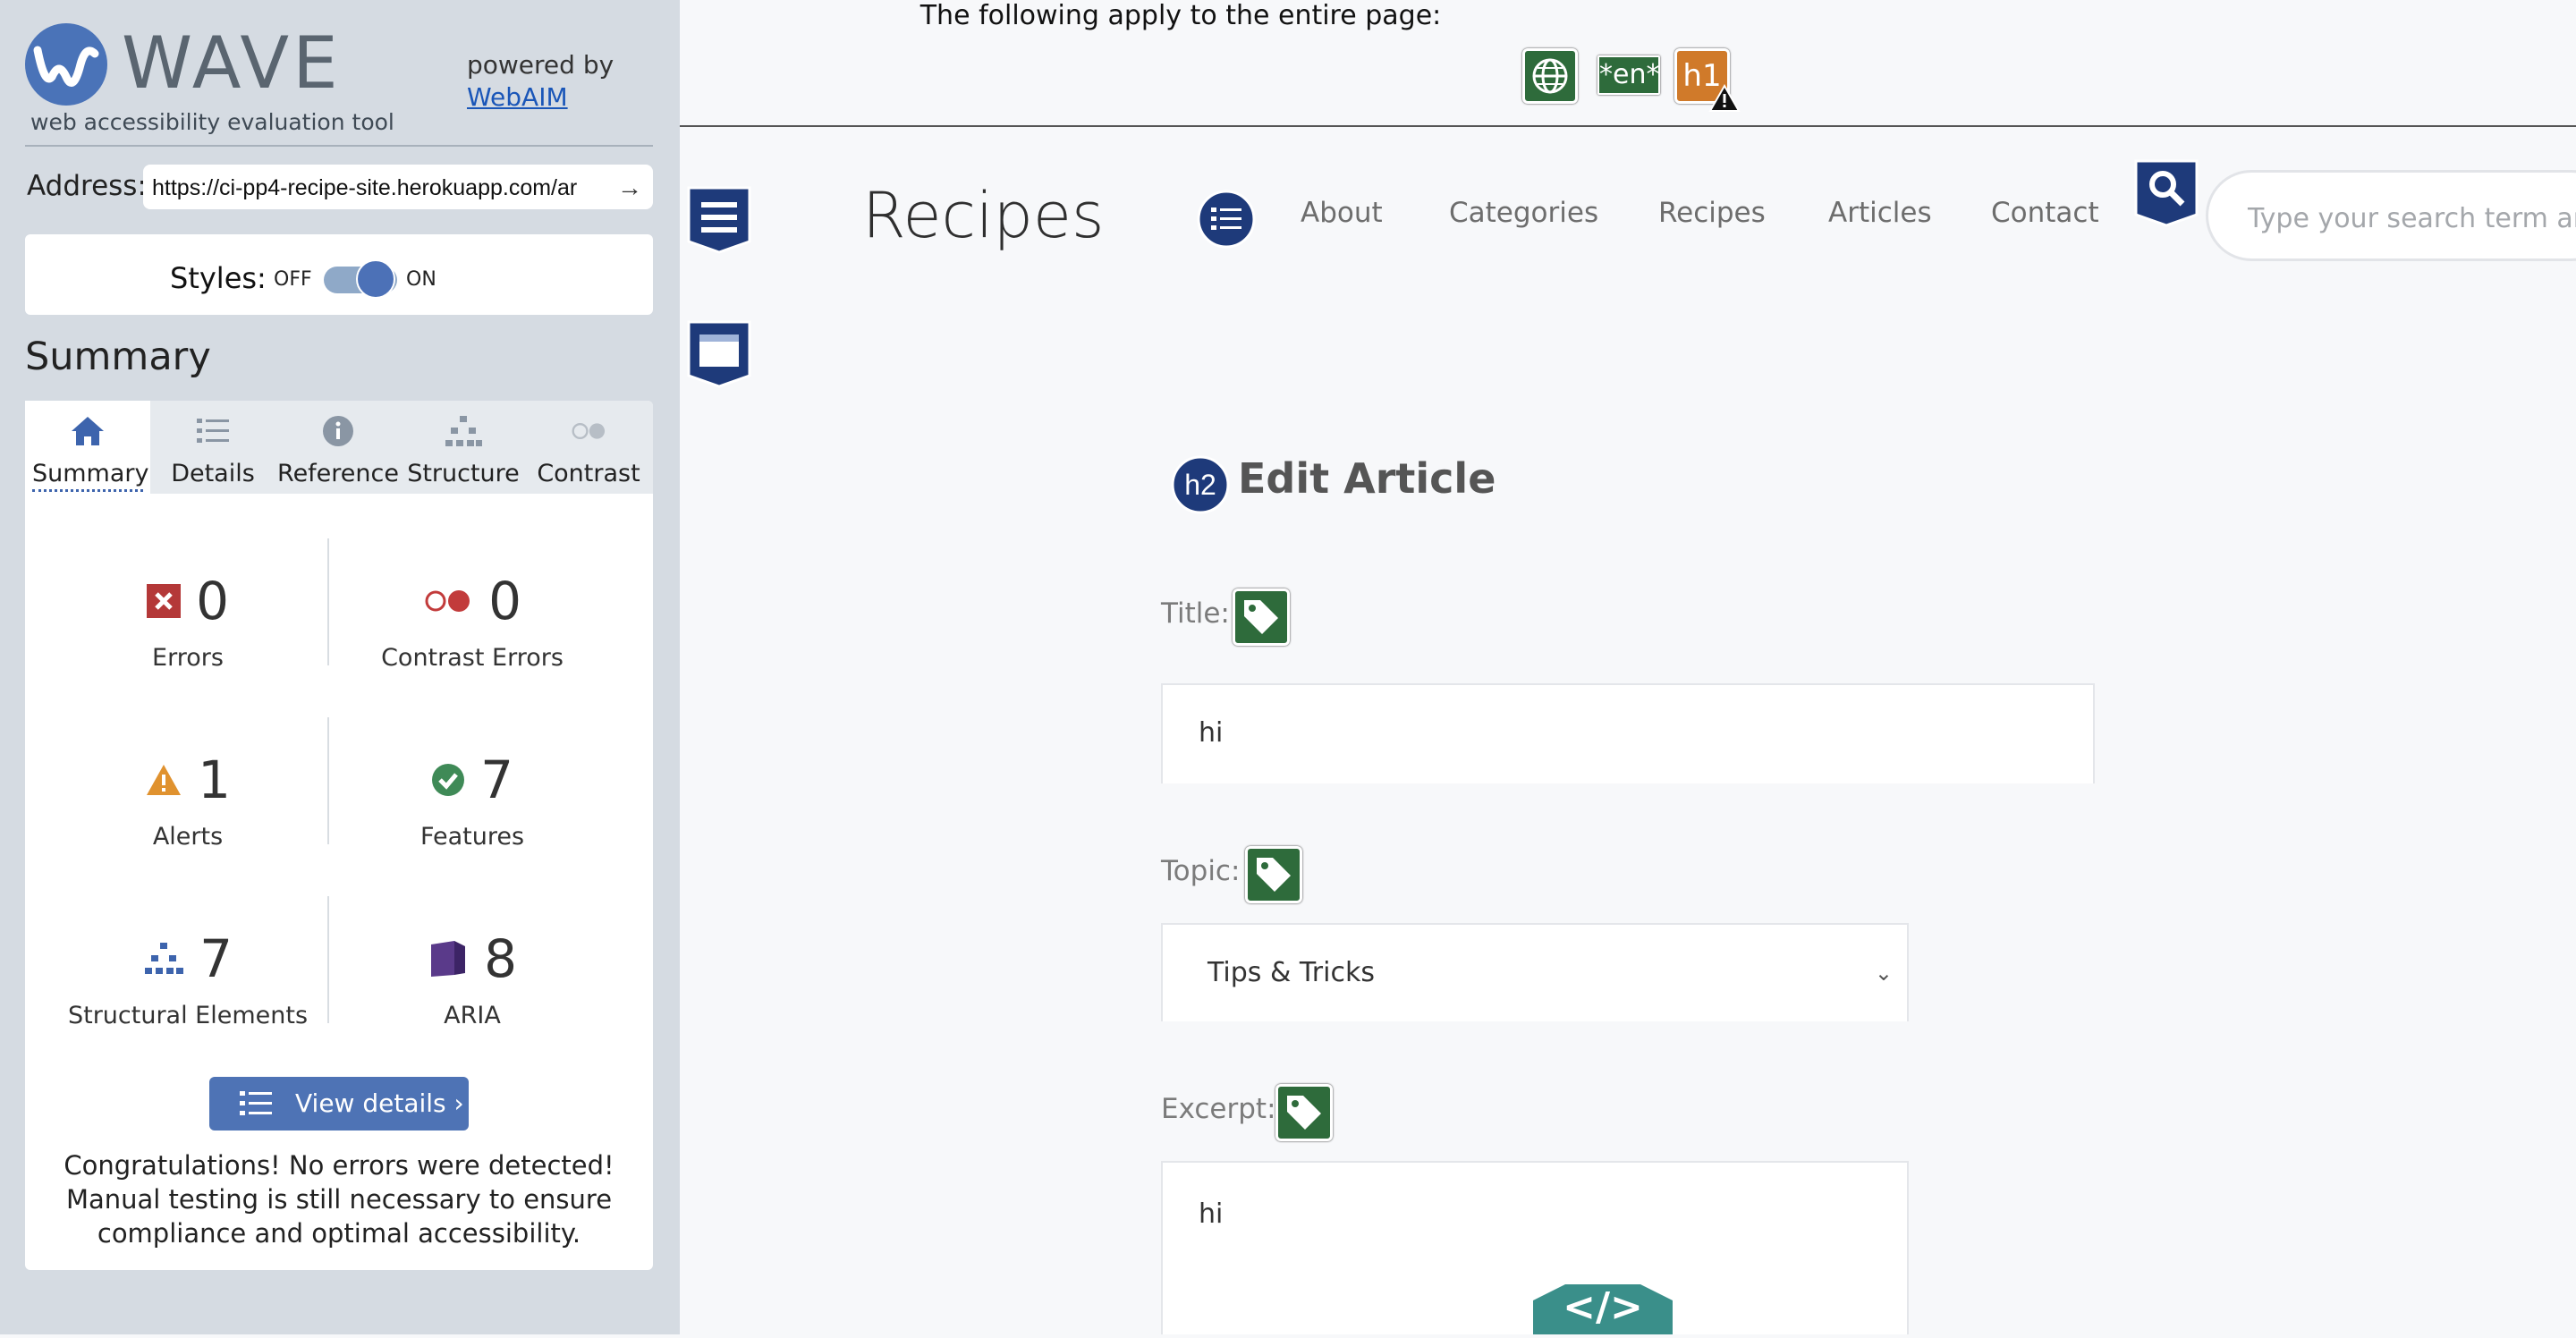 This screenshot has width=2576, height=1338. I want to click on tab-label: Details, so click(213, 474).